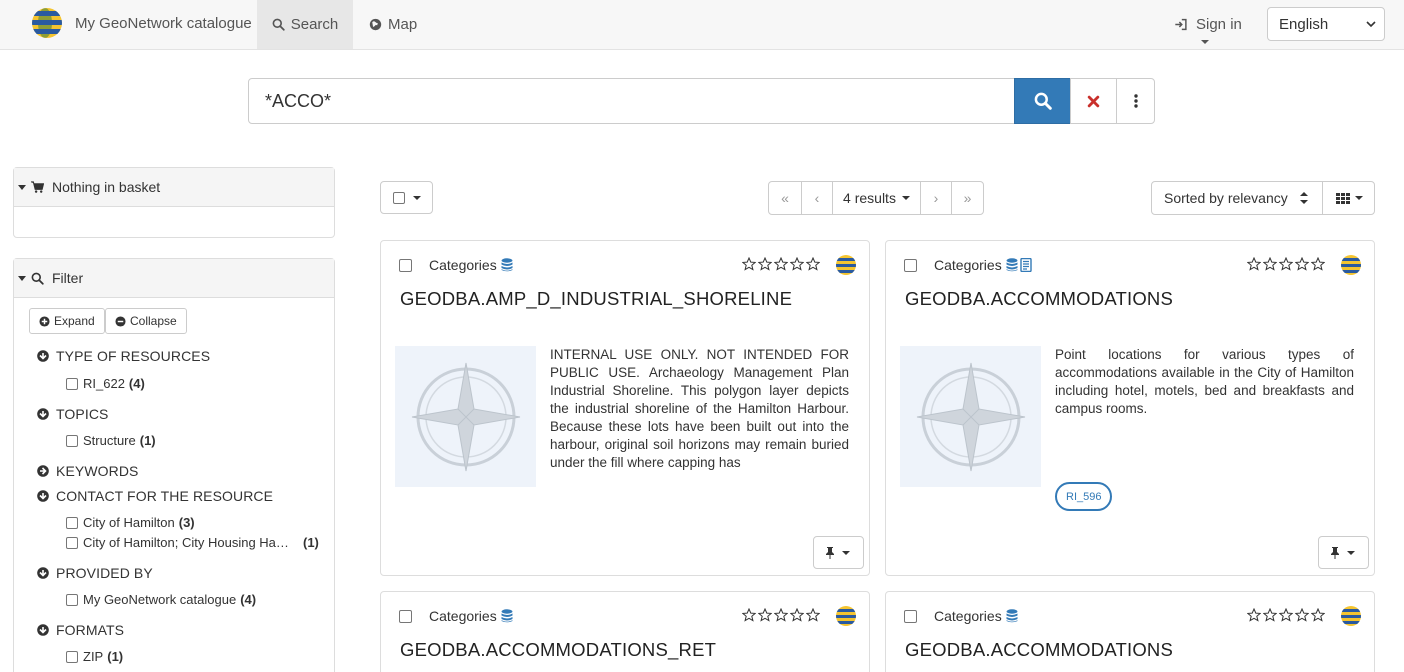 The image size is (1404, 672). I want to click on brand: My GeoNetwork catalogue, so click(142, 23).